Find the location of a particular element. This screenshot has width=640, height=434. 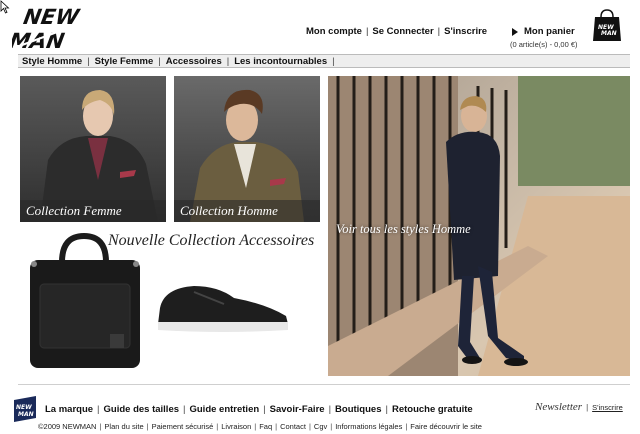

nav-item-style-femme: Style Femme is located at coordinates (124, 61).